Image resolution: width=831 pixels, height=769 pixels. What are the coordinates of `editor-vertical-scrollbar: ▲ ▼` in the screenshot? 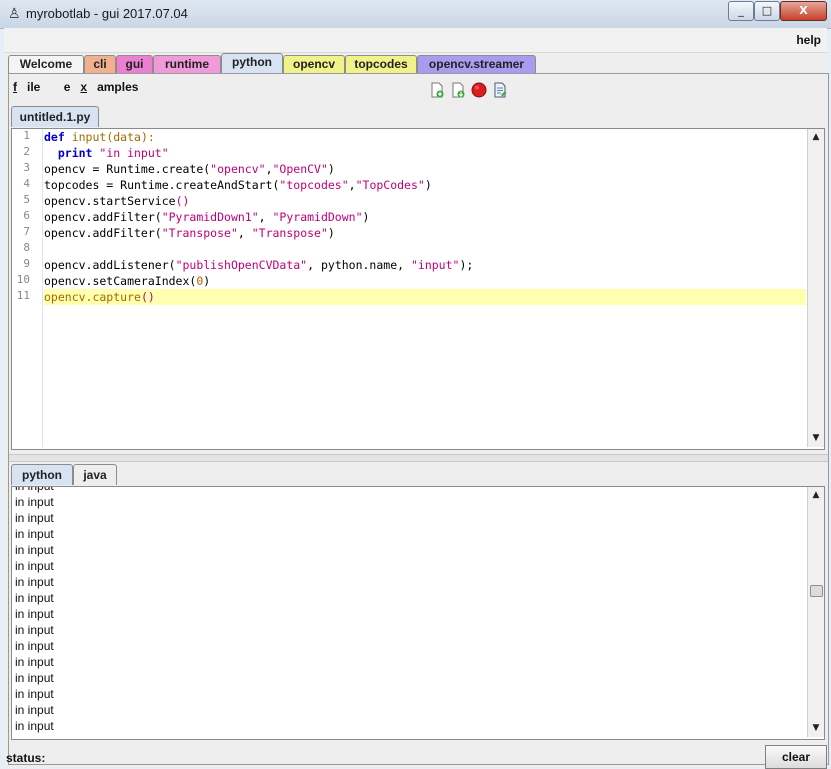 It's located at (815, 288).